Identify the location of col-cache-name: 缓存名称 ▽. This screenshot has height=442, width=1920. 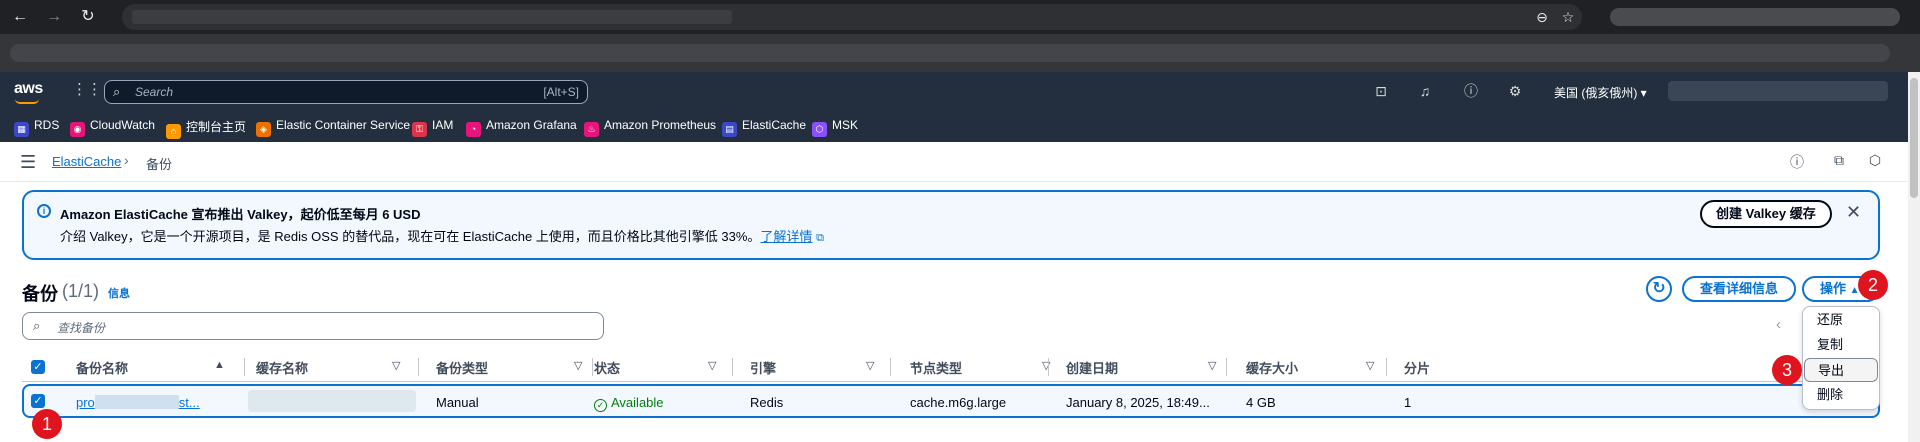
(328, 367).